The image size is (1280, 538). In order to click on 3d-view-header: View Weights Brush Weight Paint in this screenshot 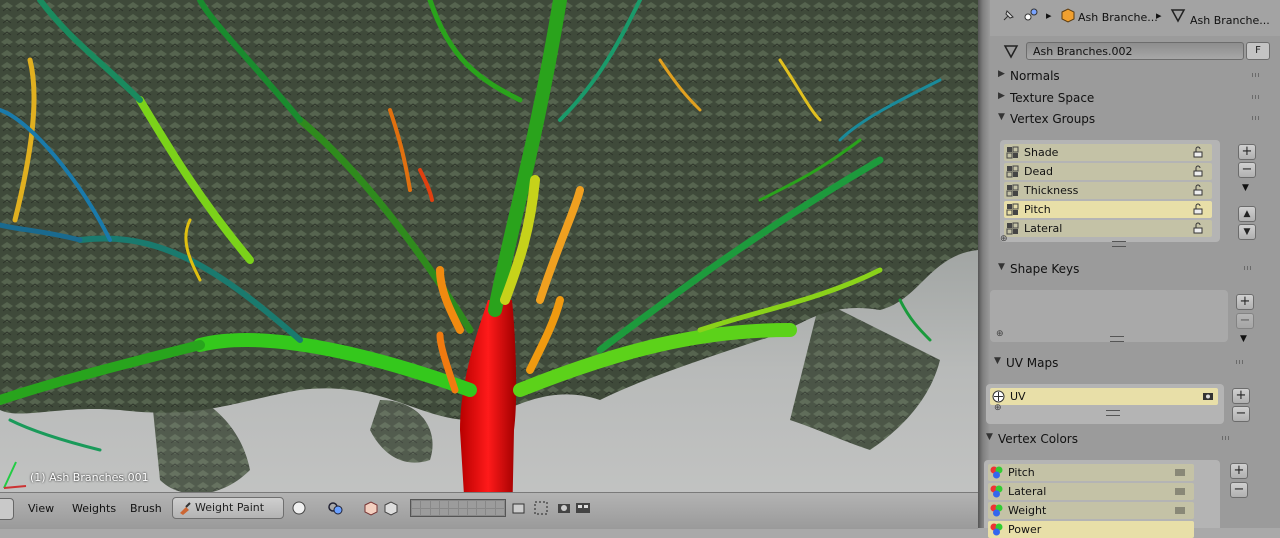, I will do `click(489, 510)`.